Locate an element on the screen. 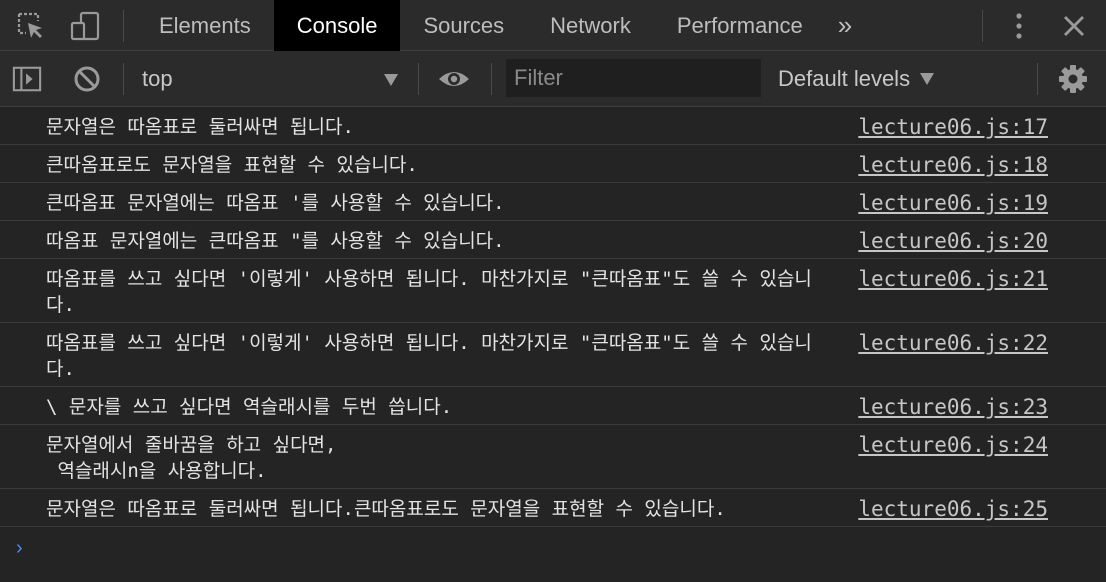 This screenshot has height=582, width=1106. log-levels-dropdown: Default levels is located at coordinates (856, 79).